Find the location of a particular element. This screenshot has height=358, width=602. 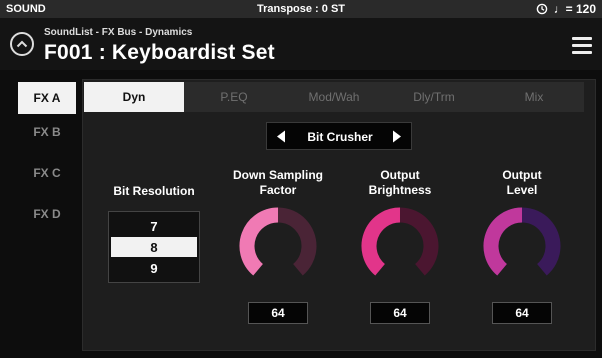

hamburger-menu-icon is located at coordinates (582, 46).